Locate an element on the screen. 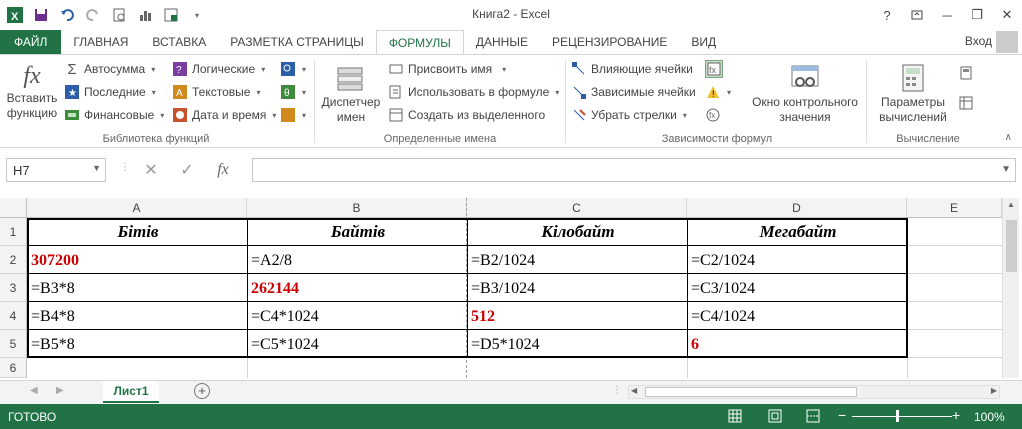  cell-a5: =B5*8 is located at coordinates (137, 344).